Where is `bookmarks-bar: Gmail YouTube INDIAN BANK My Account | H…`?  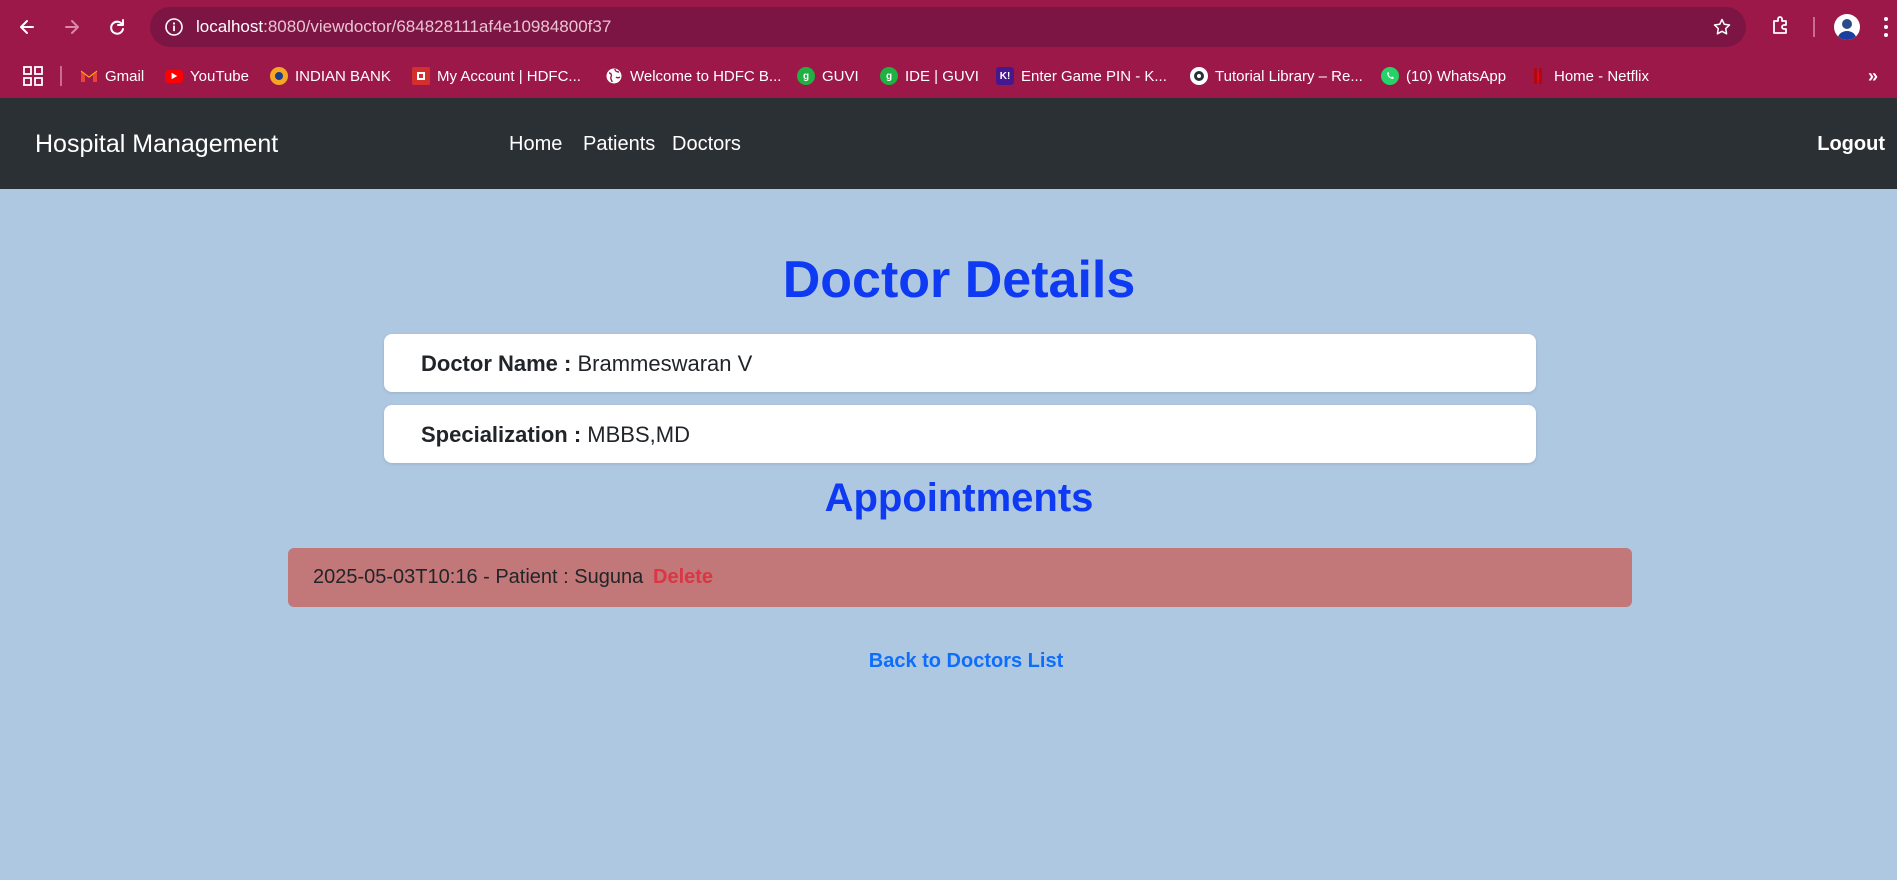
bookmarks-bar: Gmail YouTube INDIAN BANK My Account | H… is located at coordinates (948, 76).